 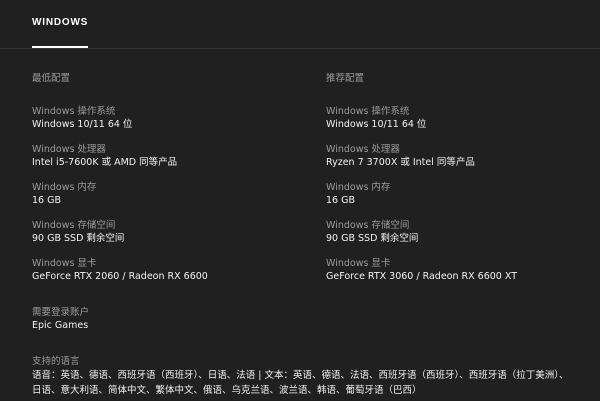 What do you see at coordinates (78, 238) in the screenshot?
I see `min-storage-value: 90 GB SSD 剩余空间` at bounding box center [78, 238].